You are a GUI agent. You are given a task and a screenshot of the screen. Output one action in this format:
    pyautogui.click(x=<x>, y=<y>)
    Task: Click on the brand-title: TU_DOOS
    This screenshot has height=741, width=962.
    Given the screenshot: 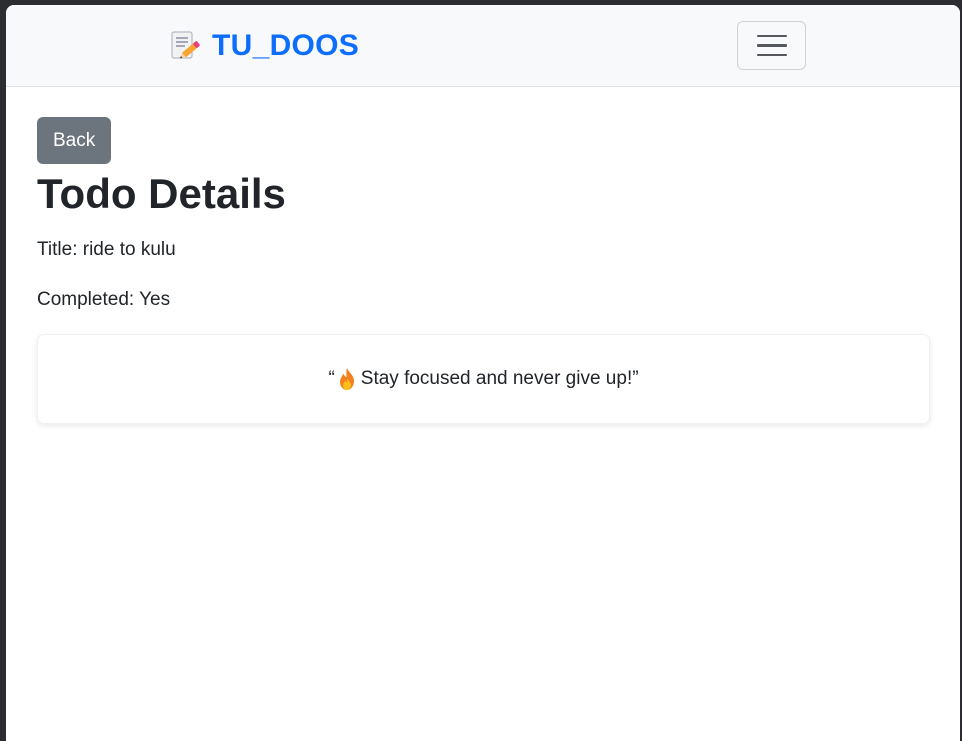 What is the action you would take?
    pyautogui.click(x=286, y=45)
    